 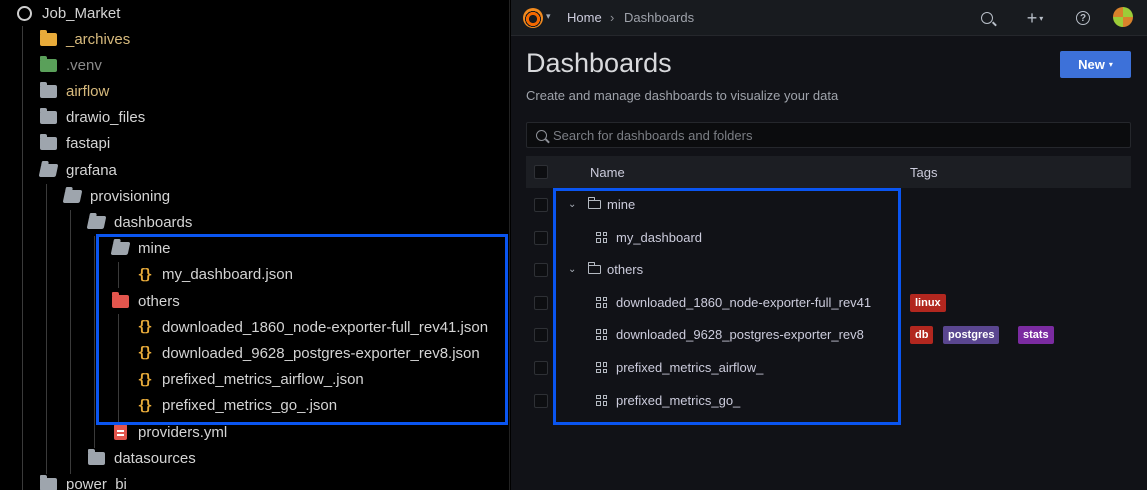 What do you see at coordinates (828, 172) in the screenshot?
I see `table-header: Name Tags` at bounding box center [828, 172].